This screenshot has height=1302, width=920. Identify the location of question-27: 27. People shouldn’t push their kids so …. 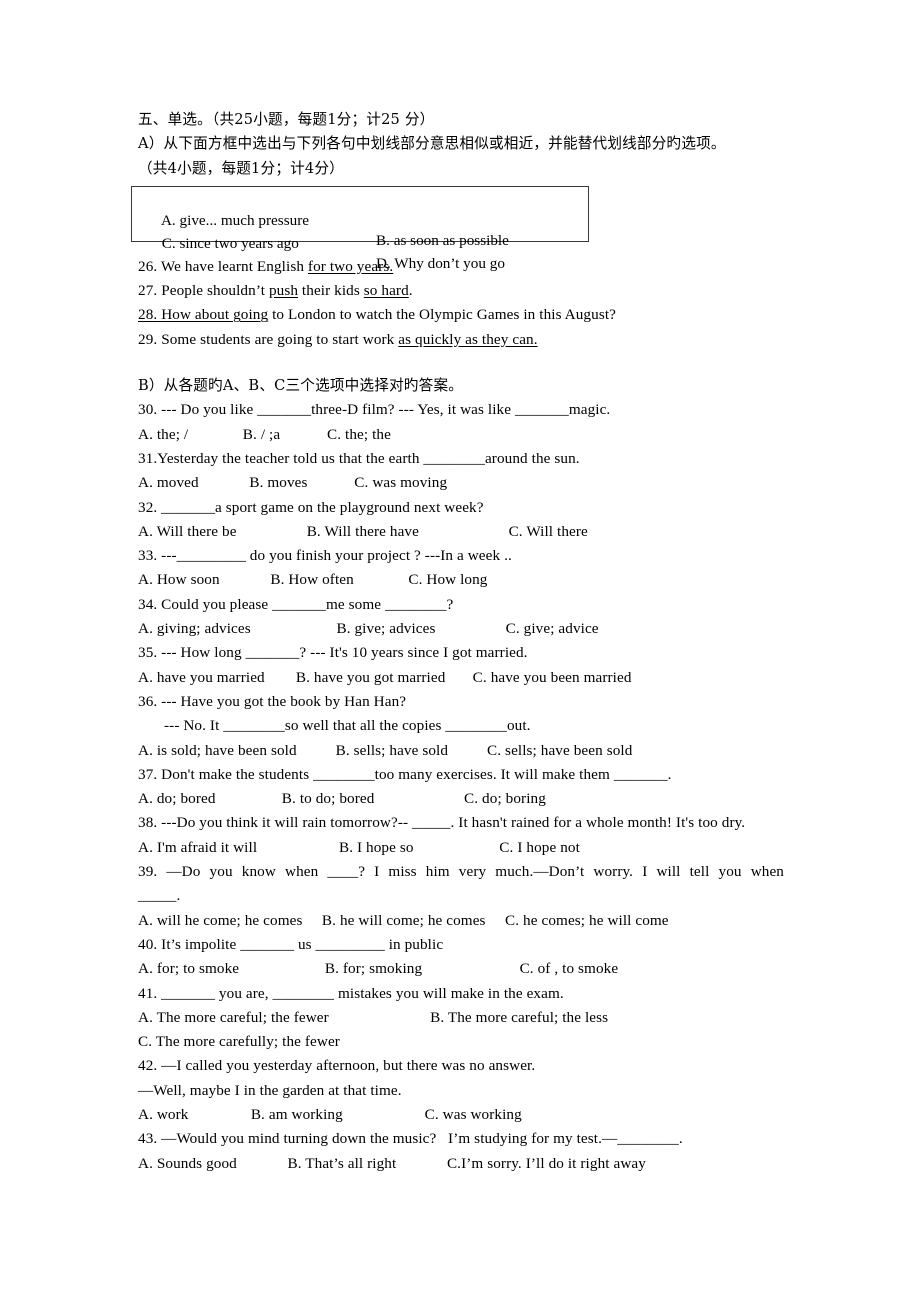
(461, 291).